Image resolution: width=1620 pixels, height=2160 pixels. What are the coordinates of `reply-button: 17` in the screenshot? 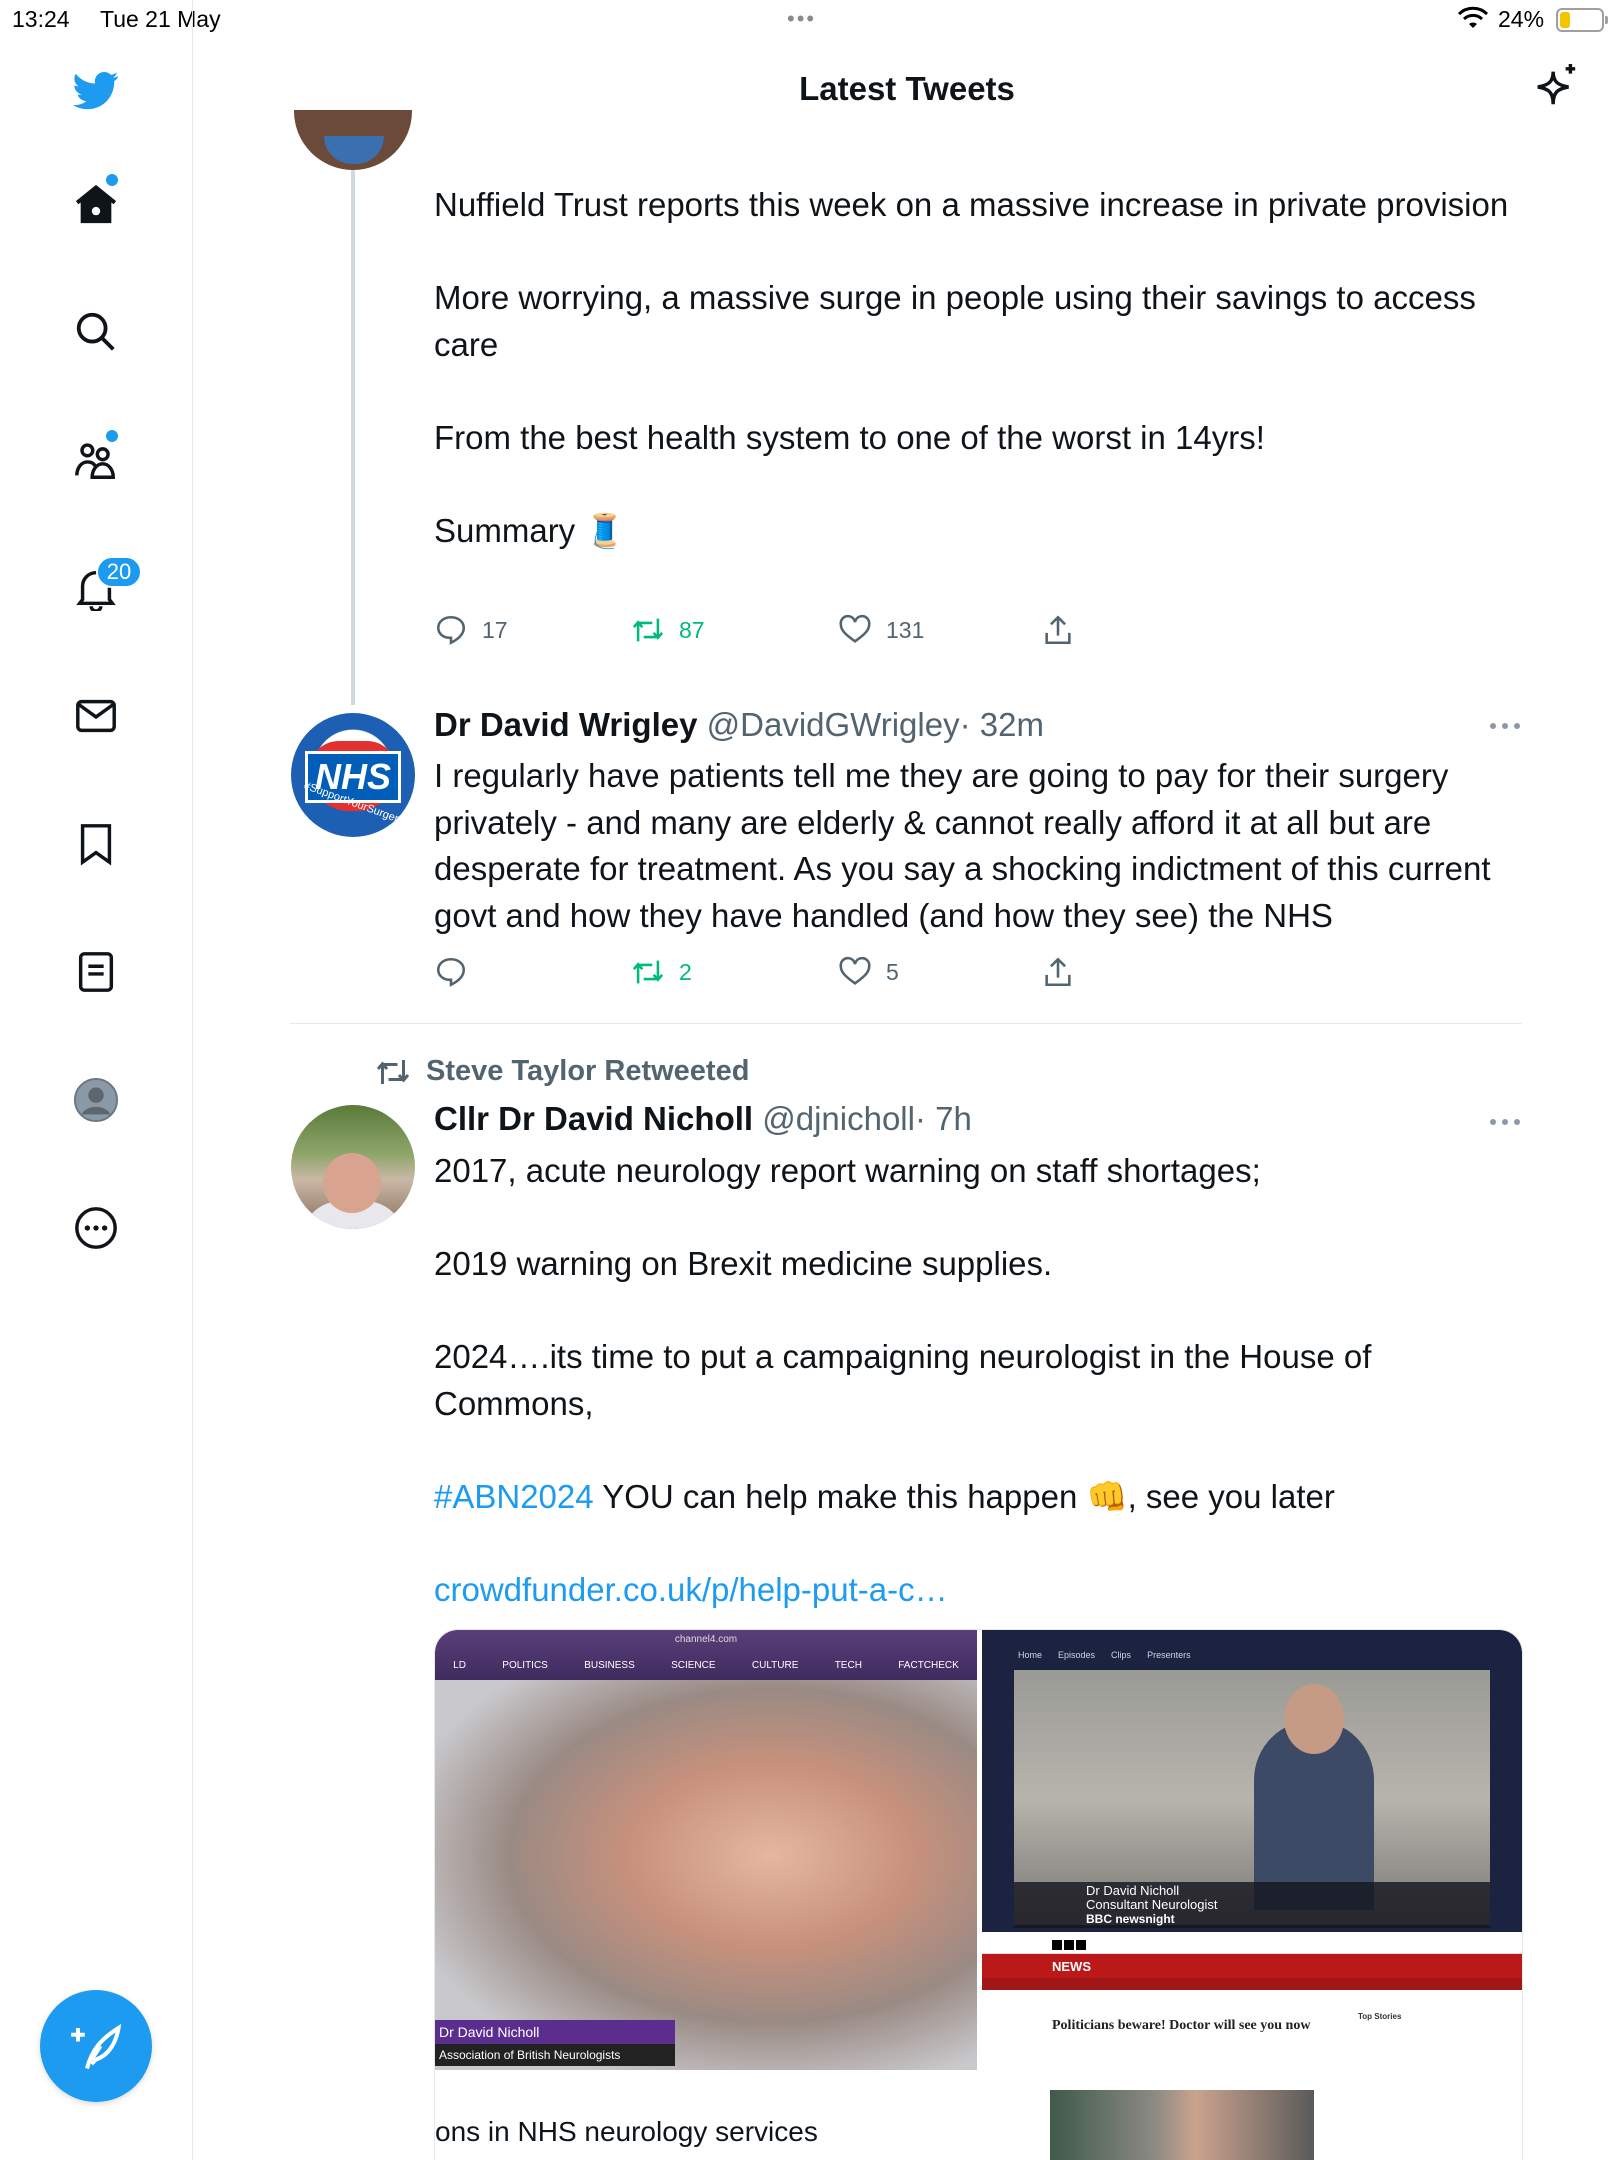 It's located at (471, 630).